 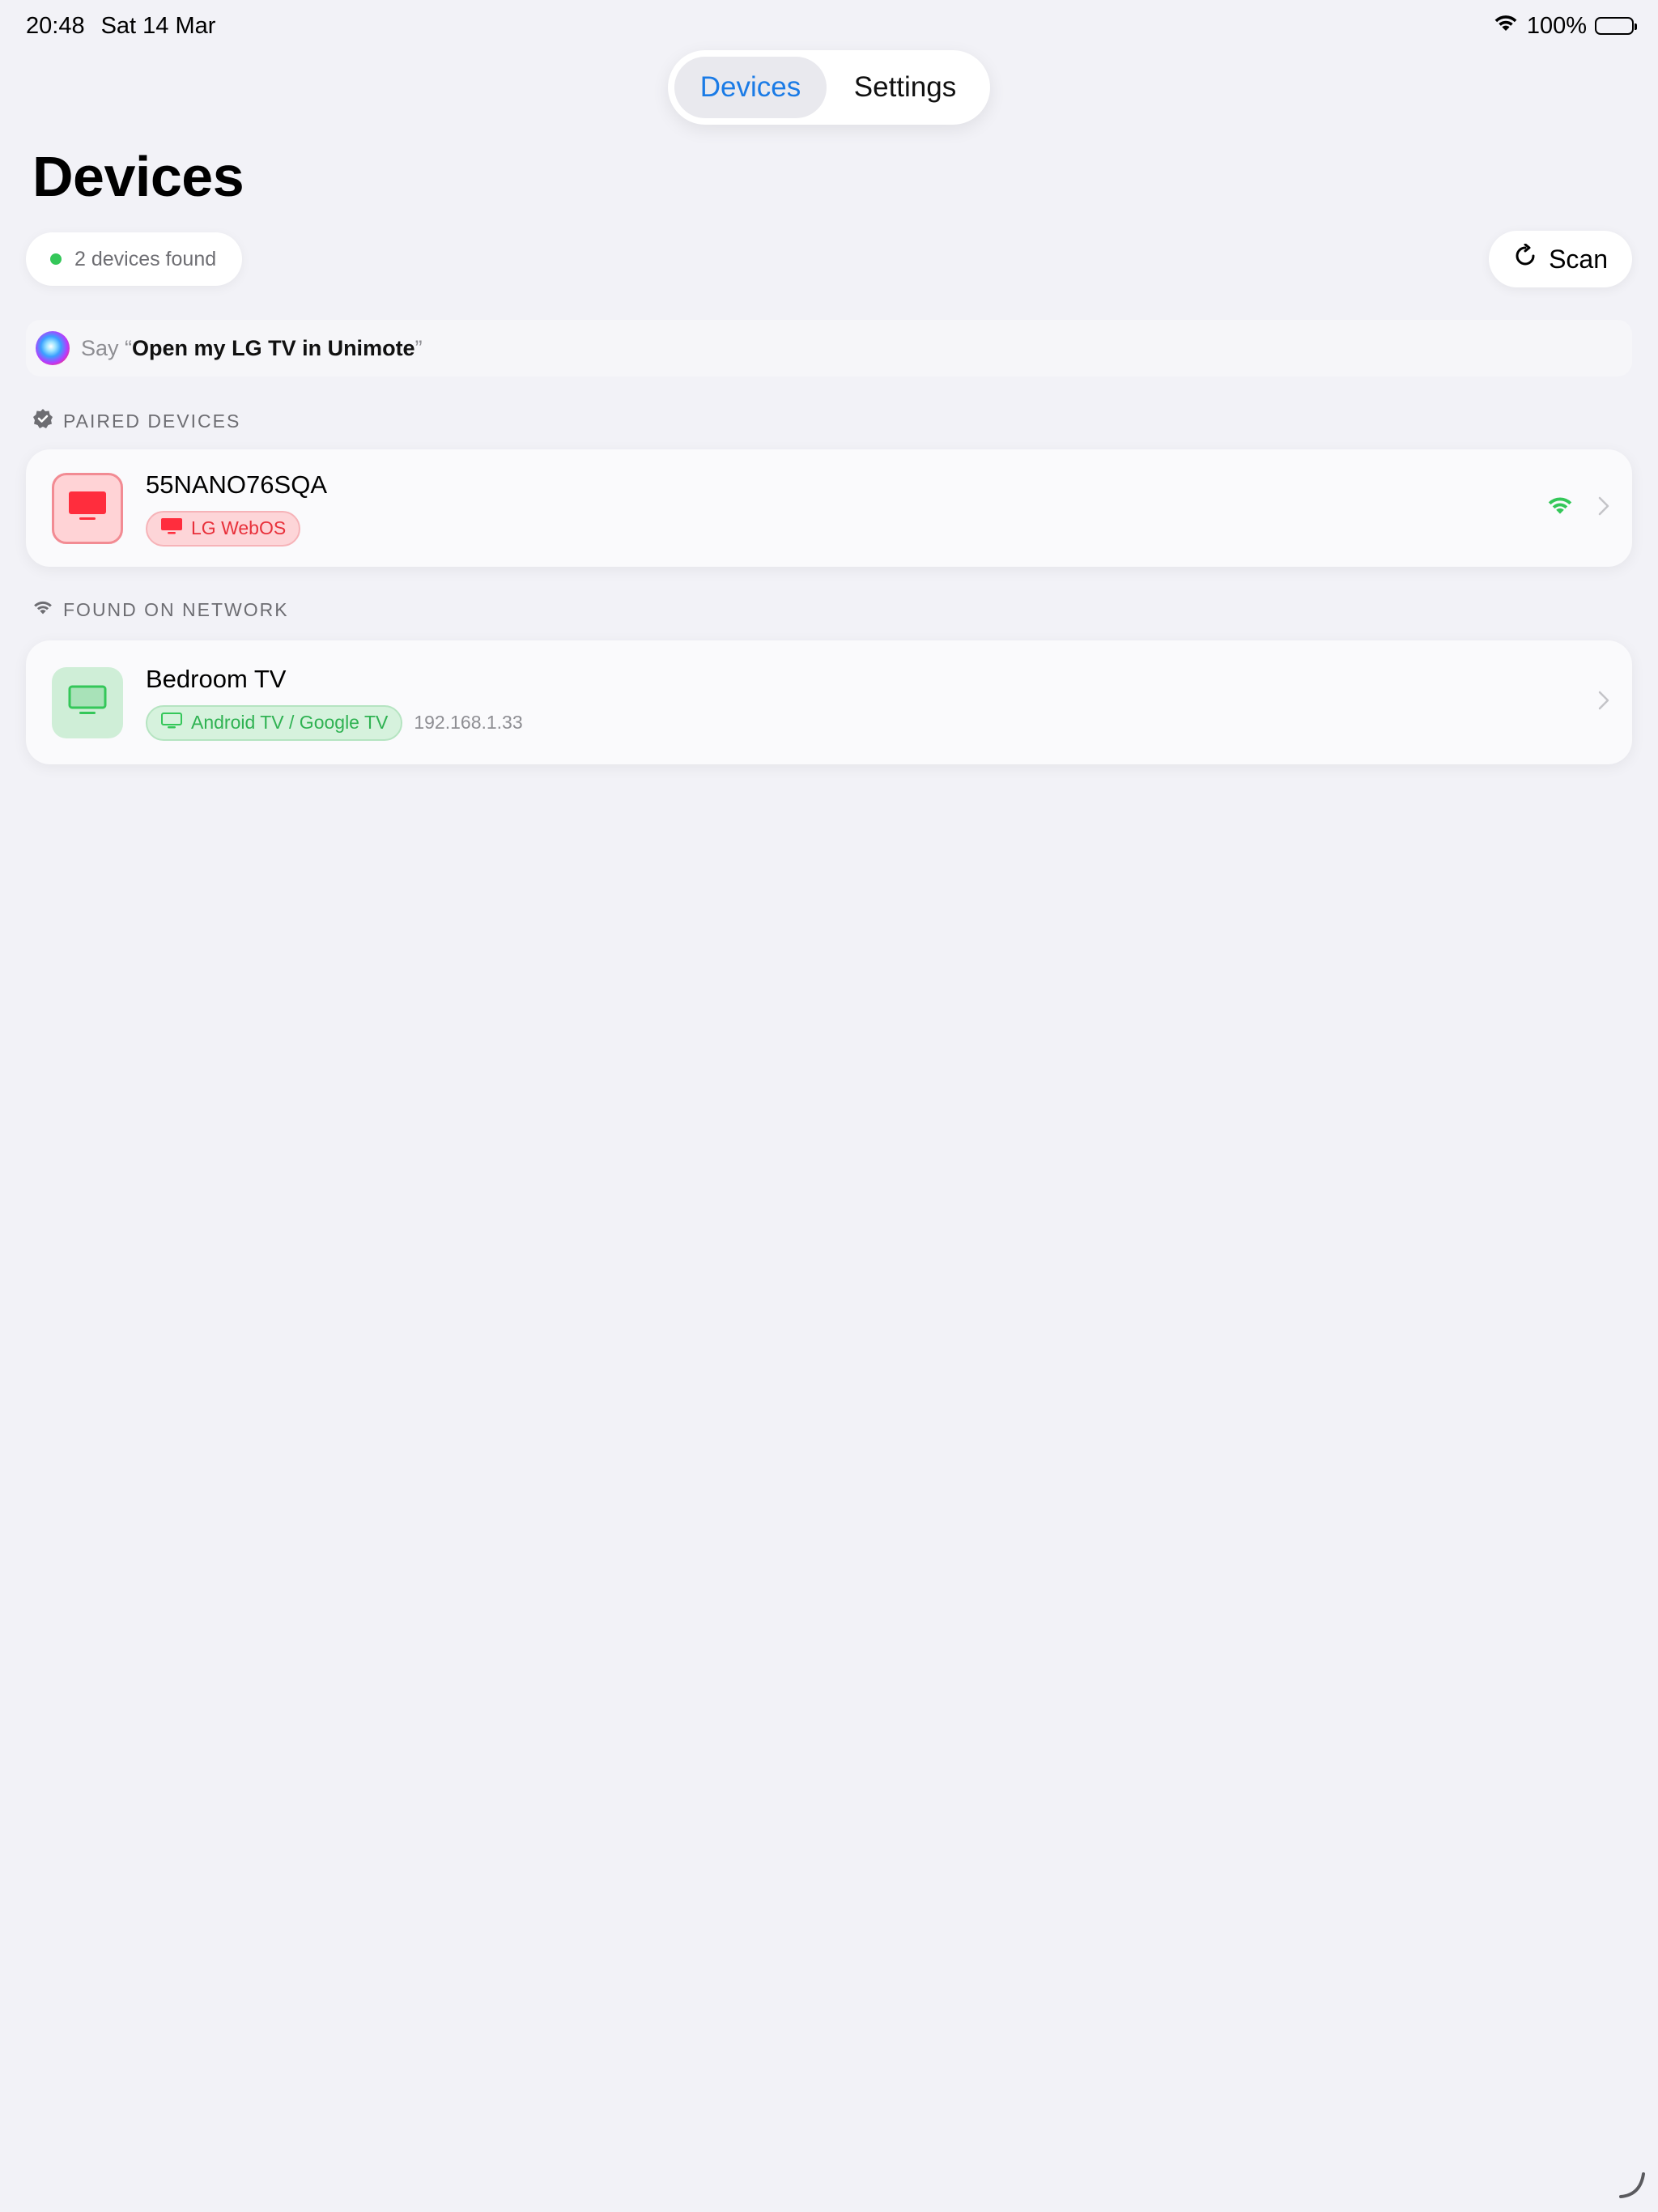 I want to click on tab-switcher: Devices Settings, so click(x=829, y=87).